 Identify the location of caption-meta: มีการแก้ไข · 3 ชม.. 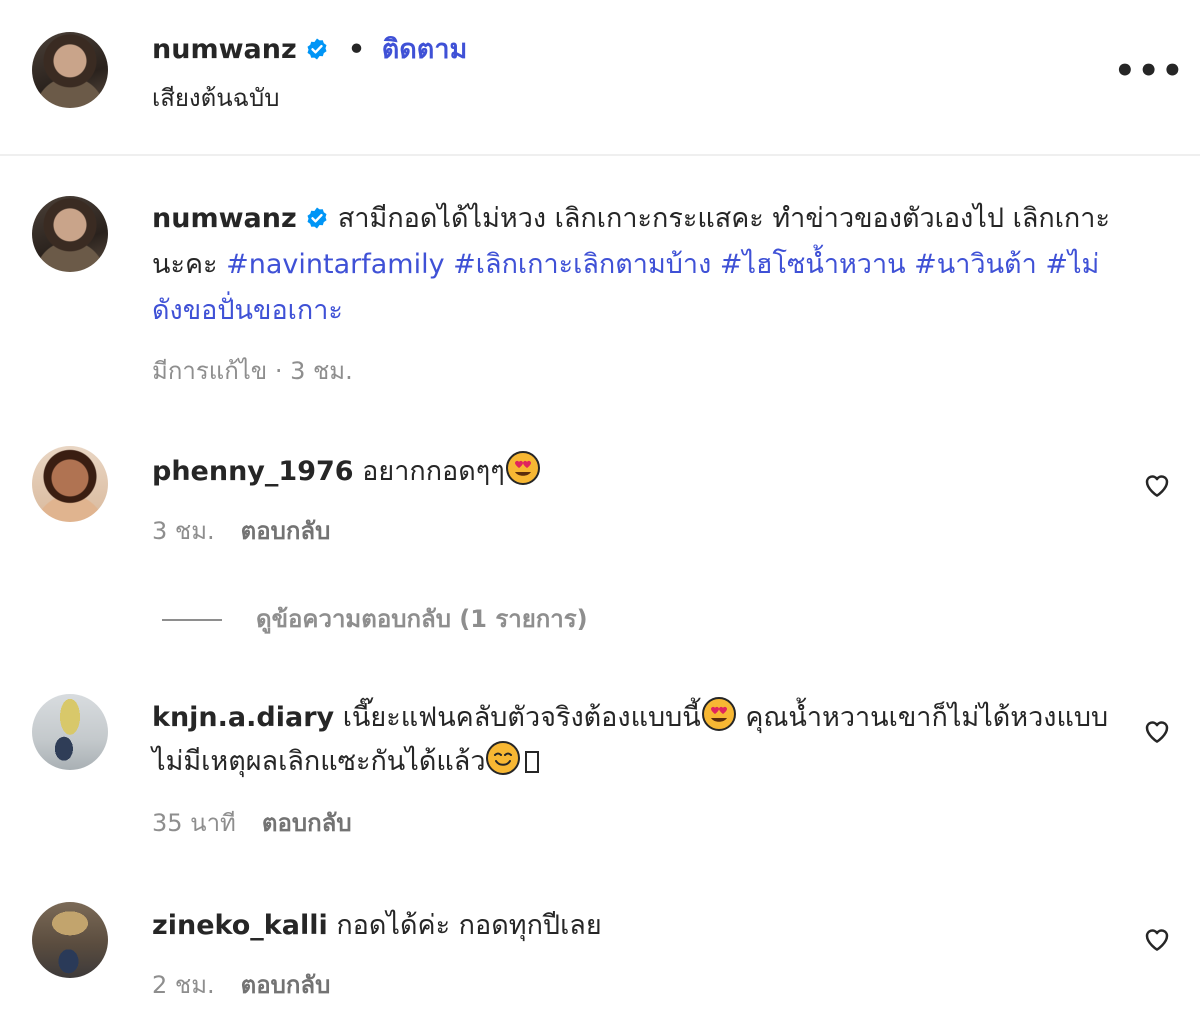
(252, 371).